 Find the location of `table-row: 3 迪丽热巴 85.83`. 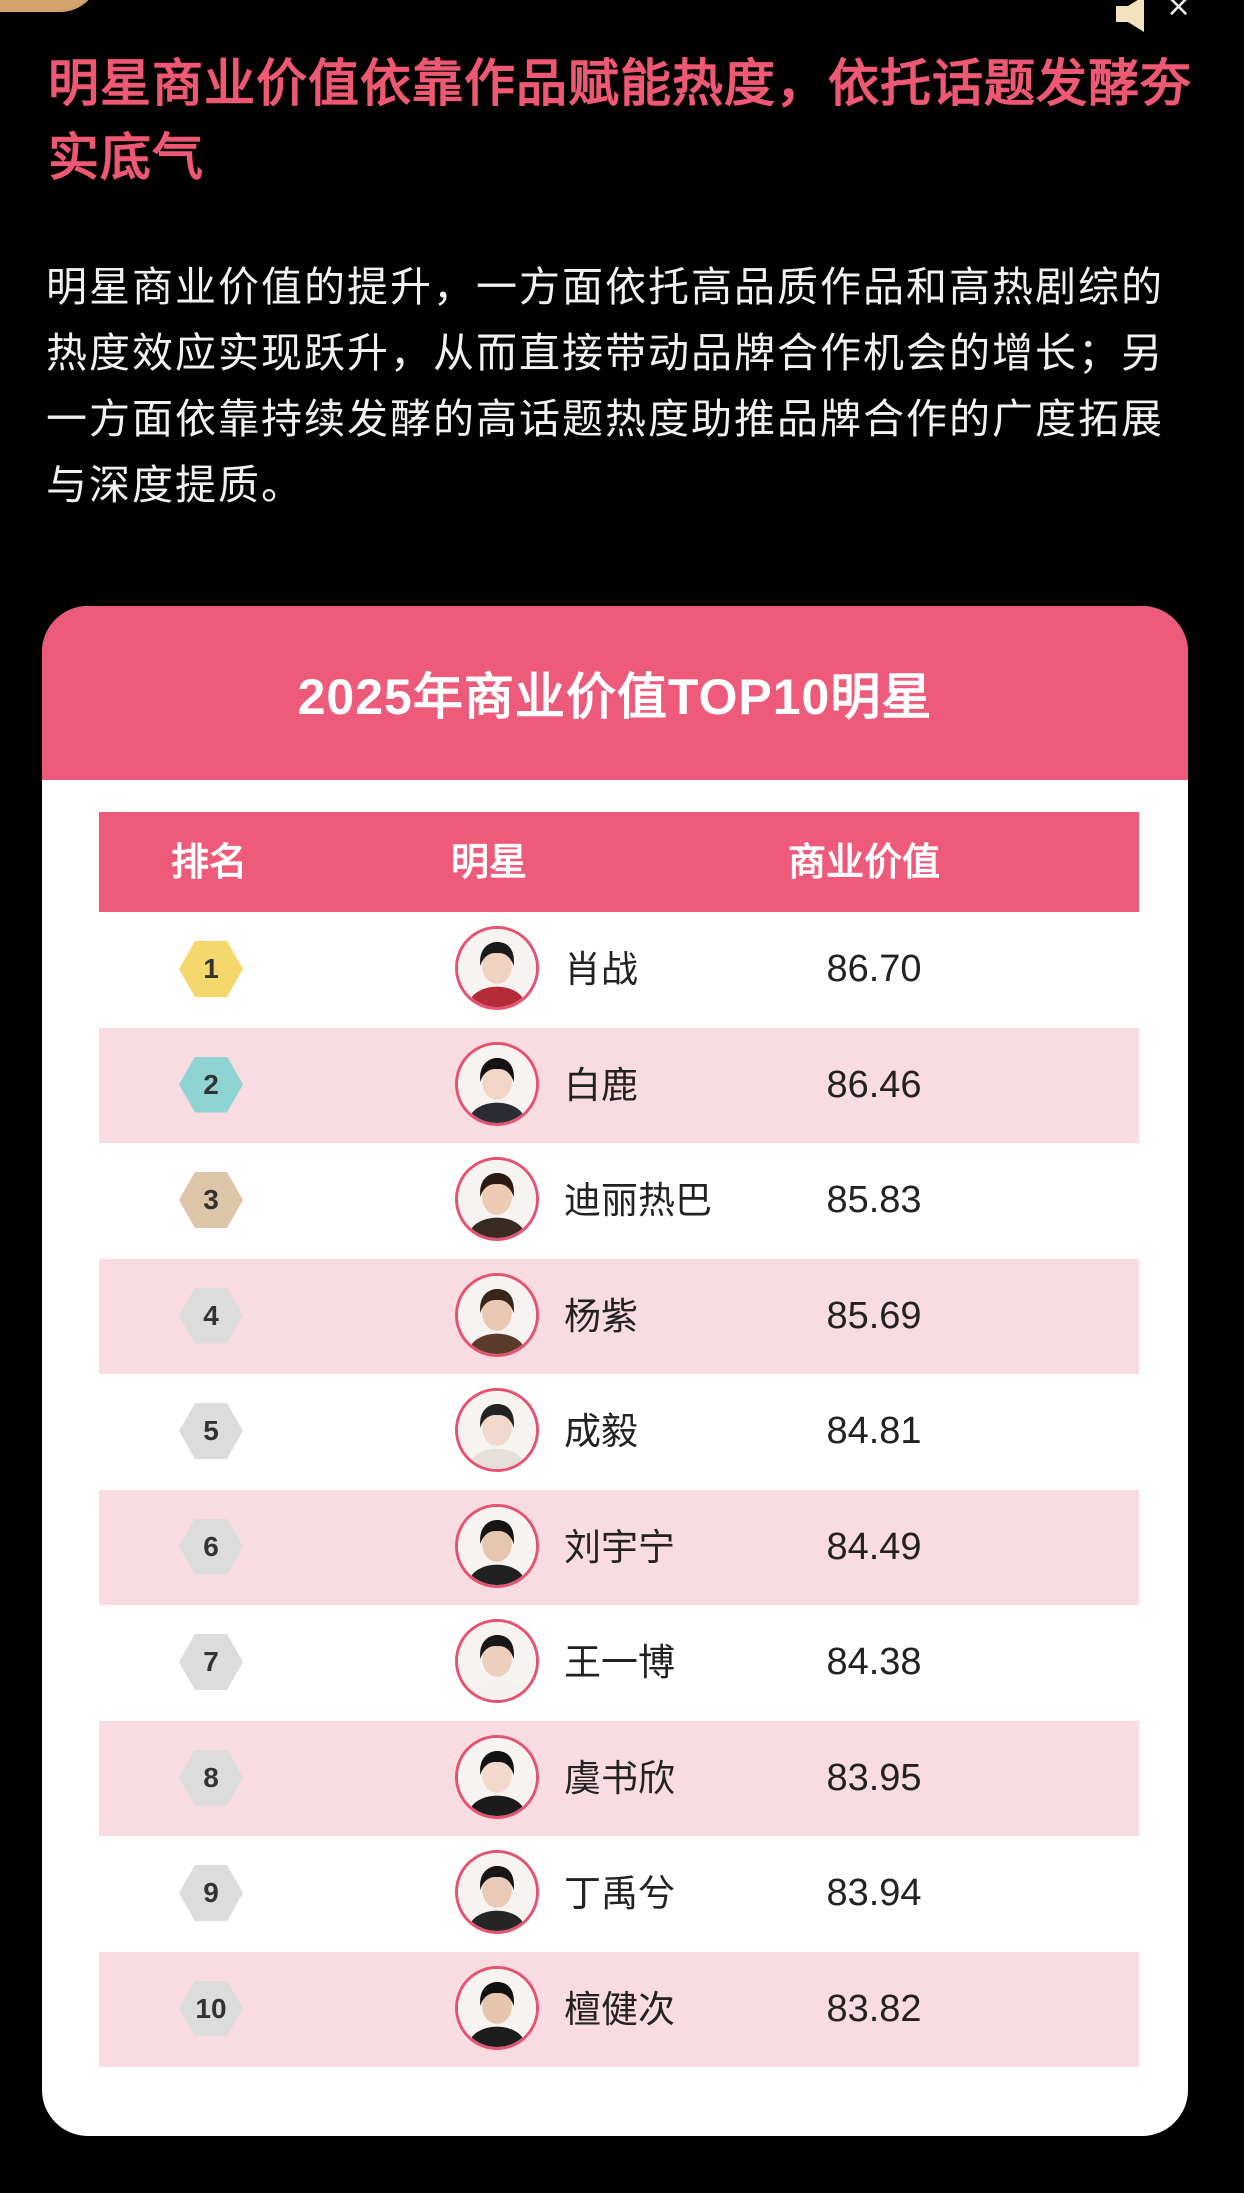

table-row: 3 迪丽热巴 85.83 is located at coordinates (619, 1201).